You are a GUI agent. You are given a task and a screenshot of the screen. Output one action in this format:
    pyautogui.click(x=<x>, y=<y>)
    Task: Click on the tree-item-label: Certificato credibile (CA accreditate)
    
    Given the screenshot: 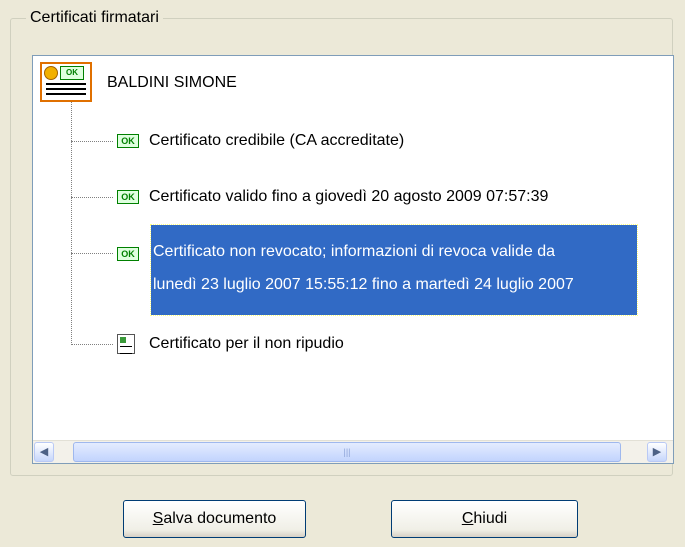 What is the action you would take?
    pyautogui.click(x=277, y=140)
    